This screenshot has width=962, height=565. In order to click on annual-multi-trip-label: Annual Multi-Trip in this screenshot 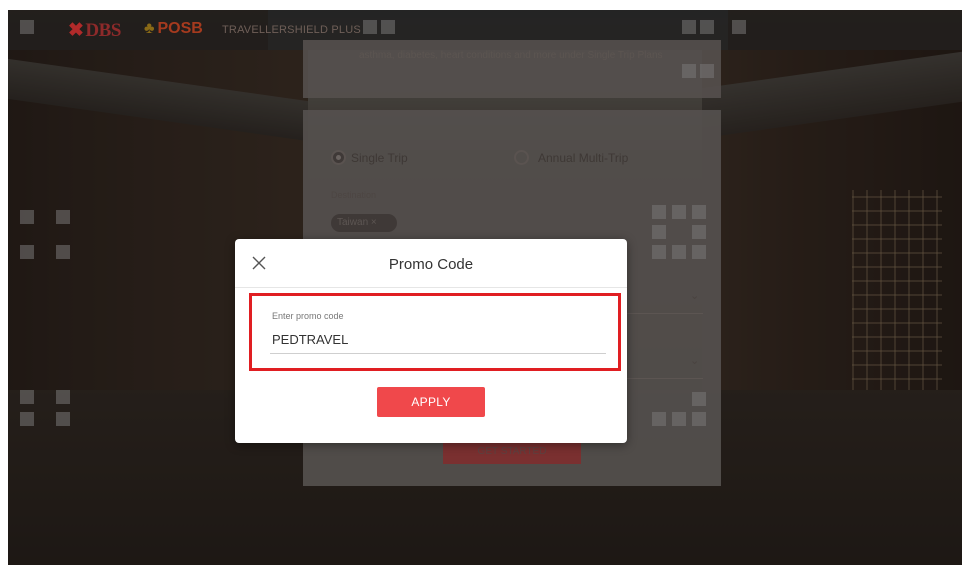, I will do `click(583, 158)`.